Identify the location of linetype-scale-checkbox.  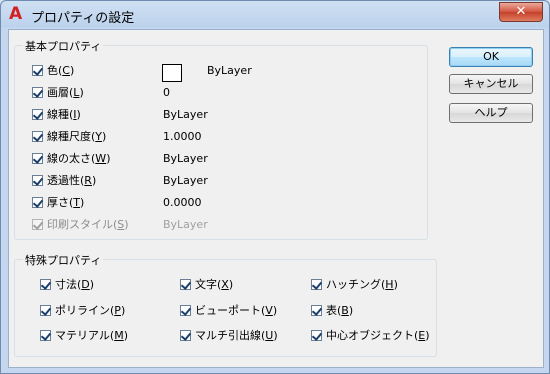
(37, 136).